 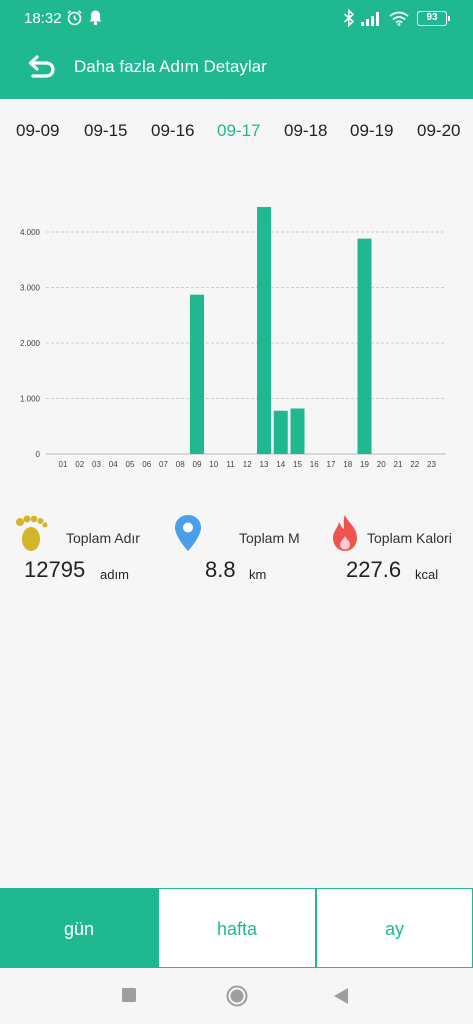 What do you see at coordinates (129, 995) in the screenshot?
I see `recent-apps-icon` at bounding box center [129, 995].